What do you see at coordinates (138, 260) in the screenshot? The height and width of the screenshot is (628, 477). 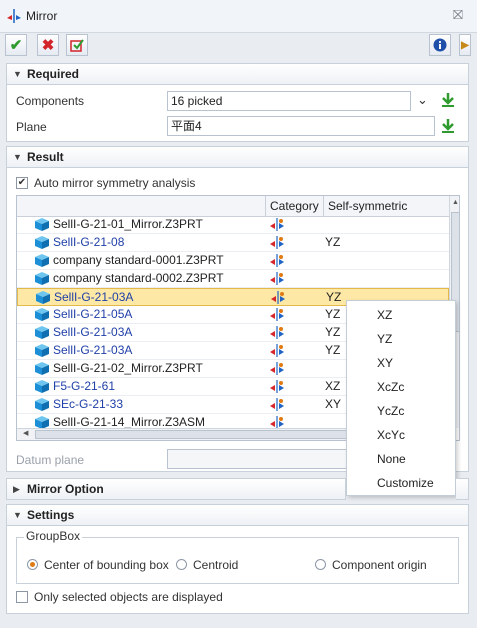 I see `row-name: company standard-0001.Z3PRT` at bounding box center [138, 260].